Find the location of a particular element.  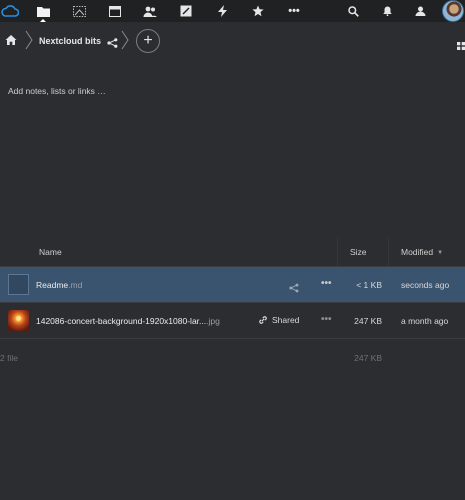

column-size: Size is located at coordinates (358, 252).